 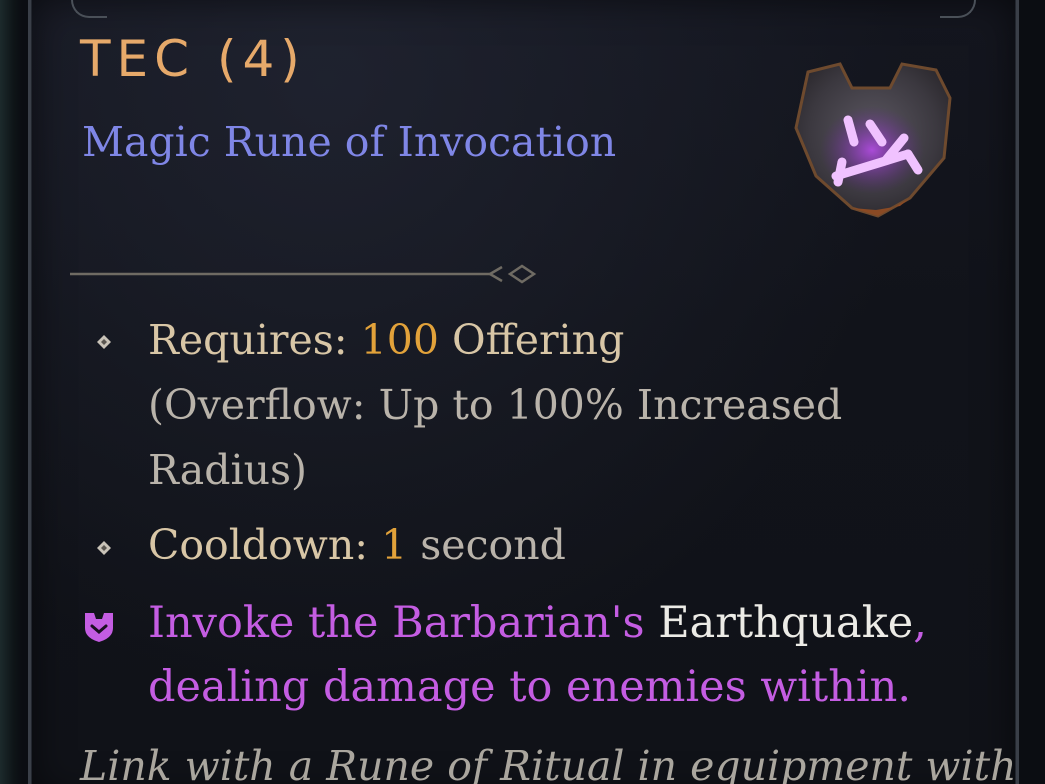 What do you see at coordinates (873, 140) in the screenshot?
I see `rune-shard-icon` at bounding box center [873, 140].